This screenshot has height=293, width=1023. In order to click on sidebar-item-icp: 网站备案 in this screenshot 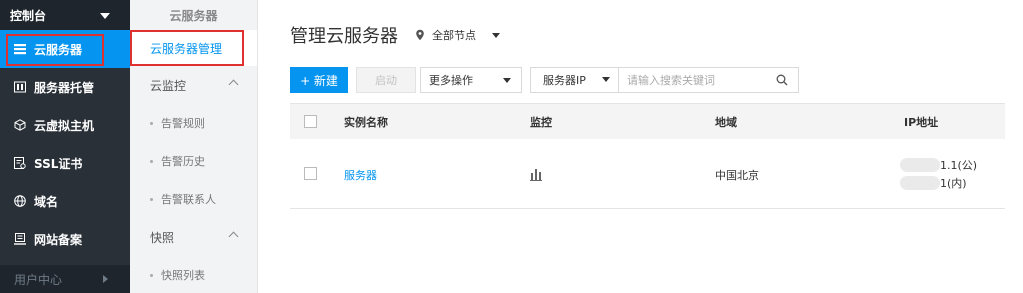, I will do `click(65, 239)`.